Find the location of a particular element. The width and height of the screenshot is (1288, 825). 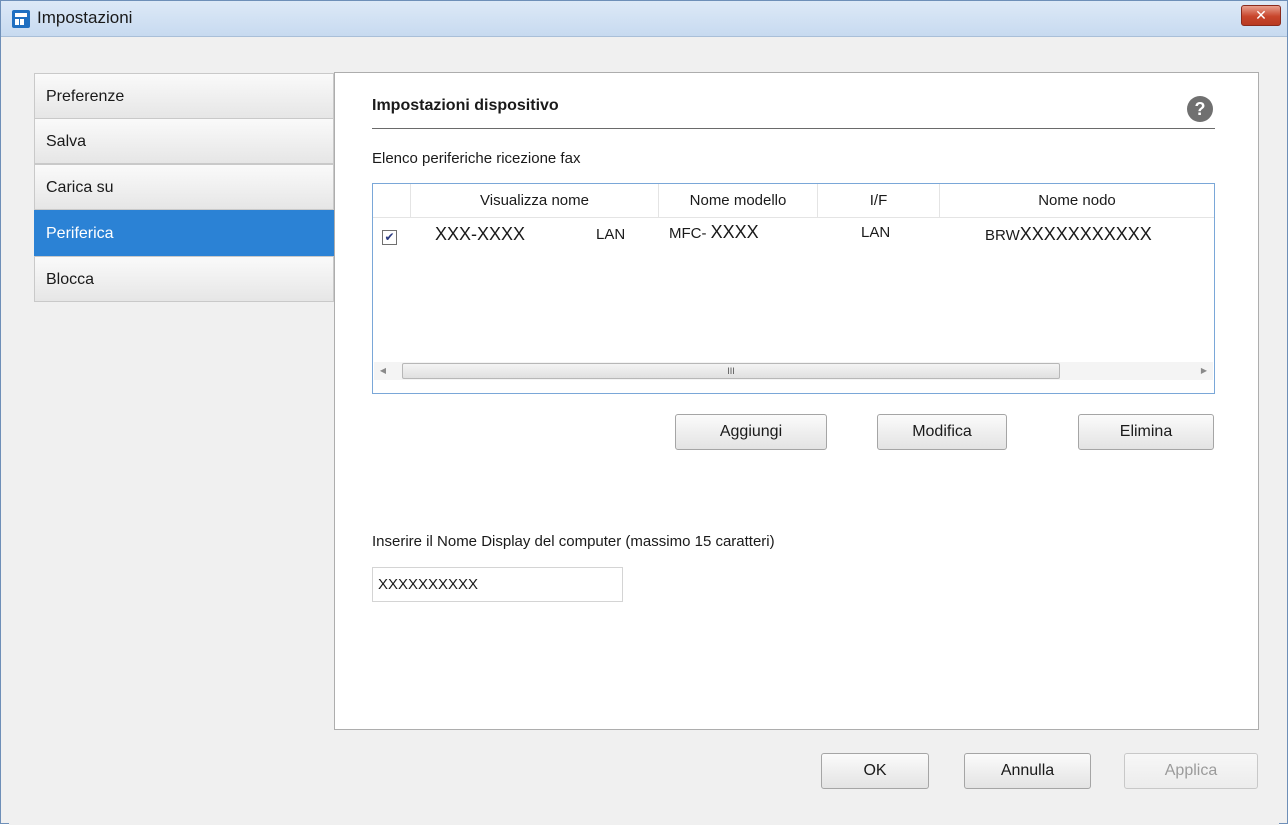

column-header-checkbox is located at coordinates (392, 201).